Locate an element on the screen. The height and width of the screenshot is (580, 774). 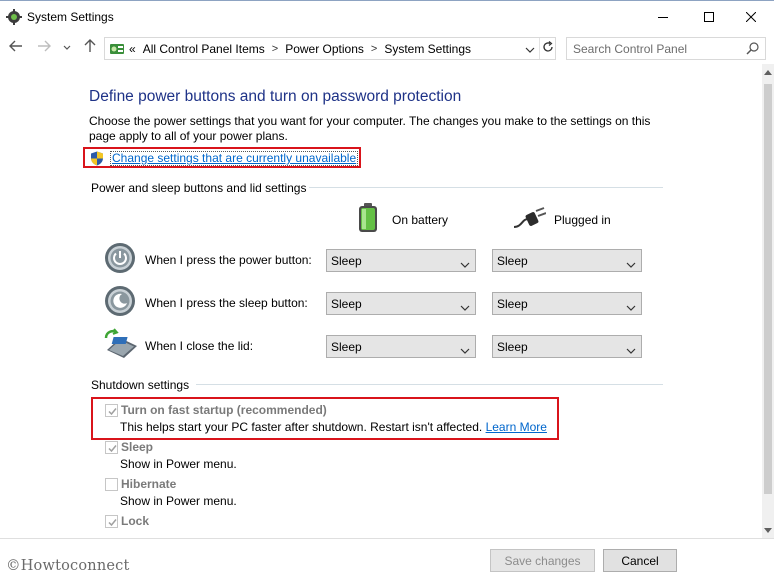
shutdown-section-heading: Shutdown settings is located at coordinates (140, 385).